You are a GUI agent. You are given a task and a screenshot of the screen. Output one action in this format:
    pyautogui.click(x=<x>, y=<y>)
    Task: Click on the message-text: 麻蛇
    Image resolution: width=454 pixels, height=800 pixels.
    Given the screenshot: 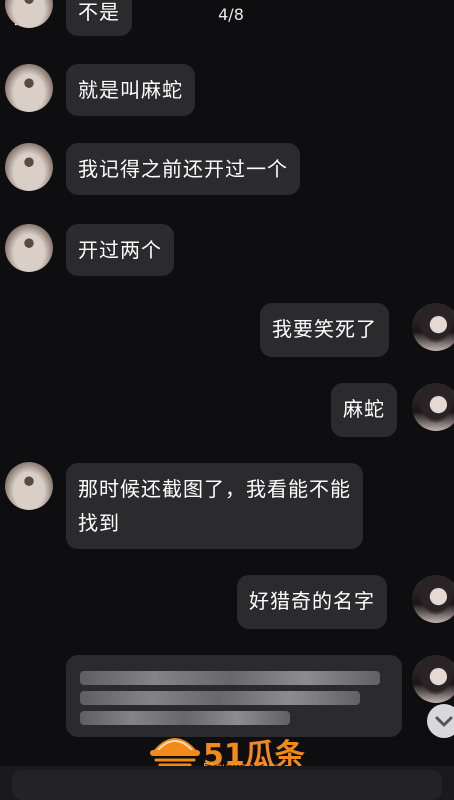 What is the action you would take?
    pyautogui.click(x=364, y=409)
    